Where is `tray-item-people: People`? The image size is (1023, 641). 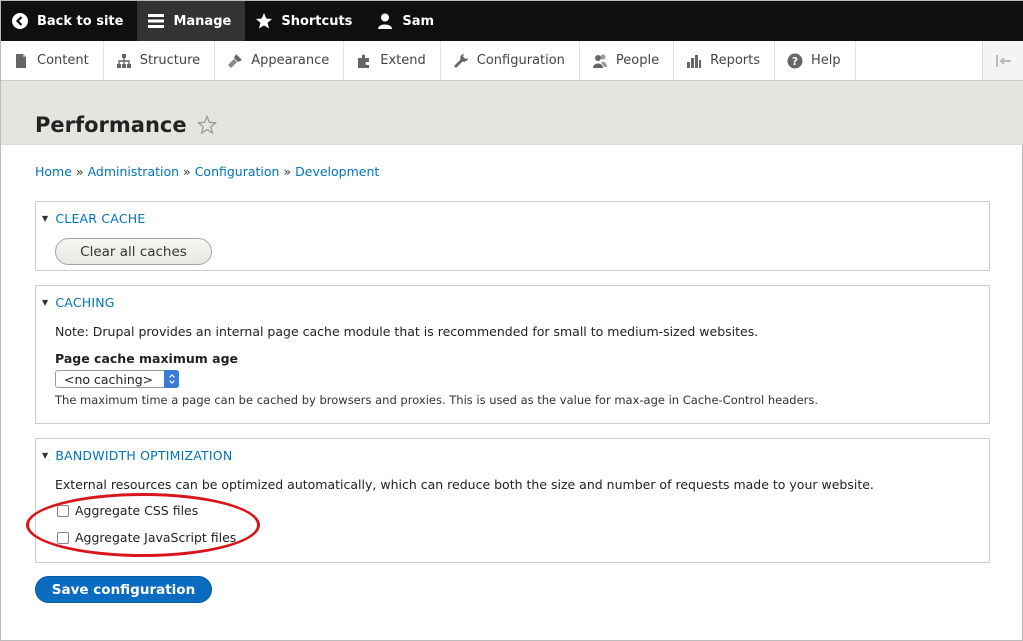 tray-item-people: People is located at coordinates (627, 60).